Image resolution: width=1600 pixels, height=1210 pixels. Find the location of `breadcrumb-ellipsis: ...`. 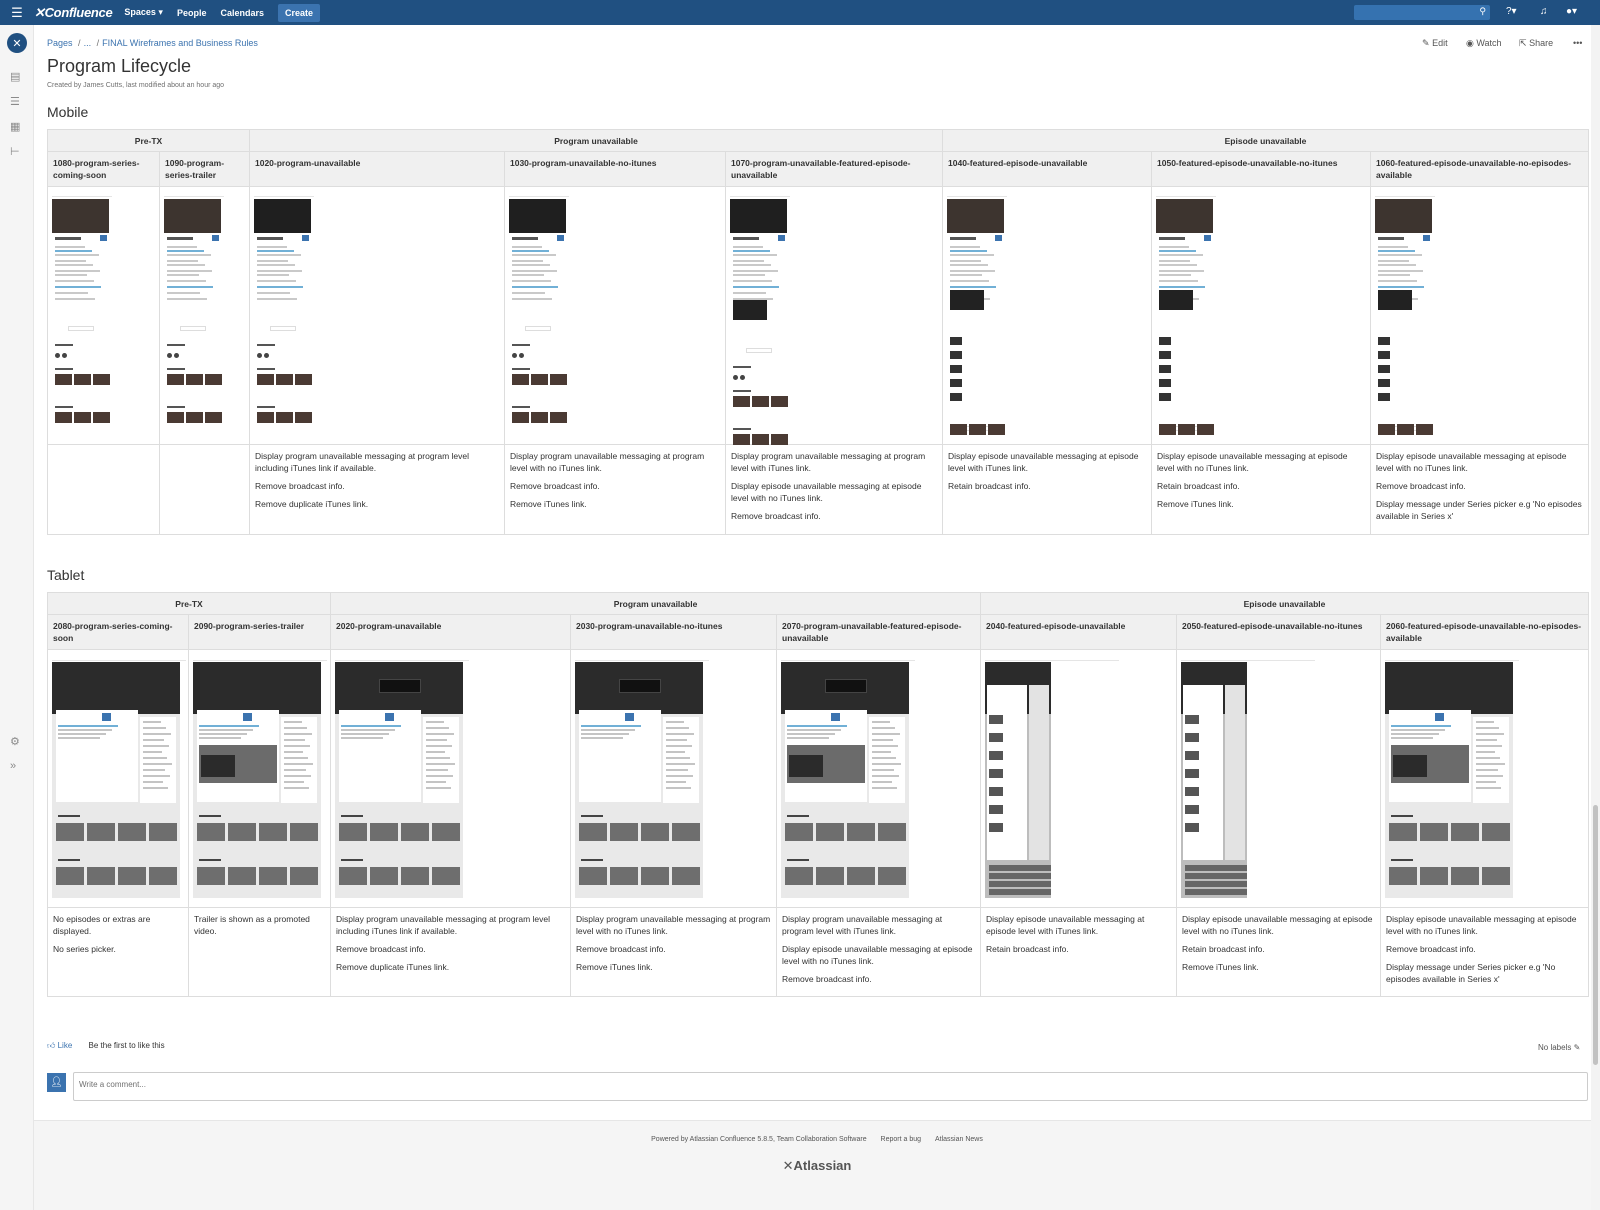

breadcrumb-ellipsis: ... is located at coordinates (88, 43).